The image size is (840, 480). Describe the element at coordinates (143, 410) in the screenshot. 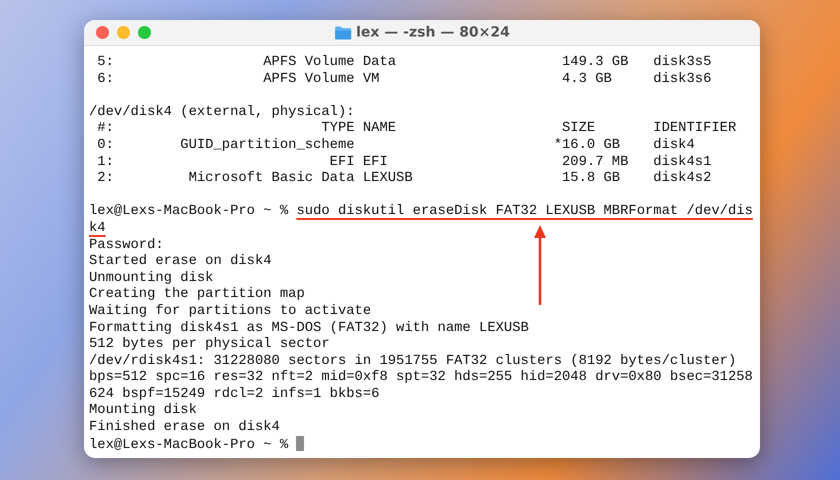

I see `output-line: Mounting disk` at that location.